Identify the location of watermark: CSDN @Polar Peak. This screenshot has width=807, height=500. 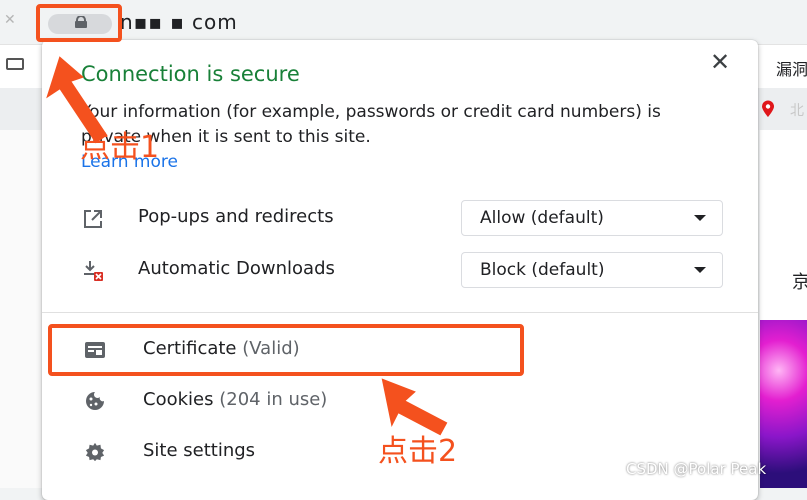
(696, 469).